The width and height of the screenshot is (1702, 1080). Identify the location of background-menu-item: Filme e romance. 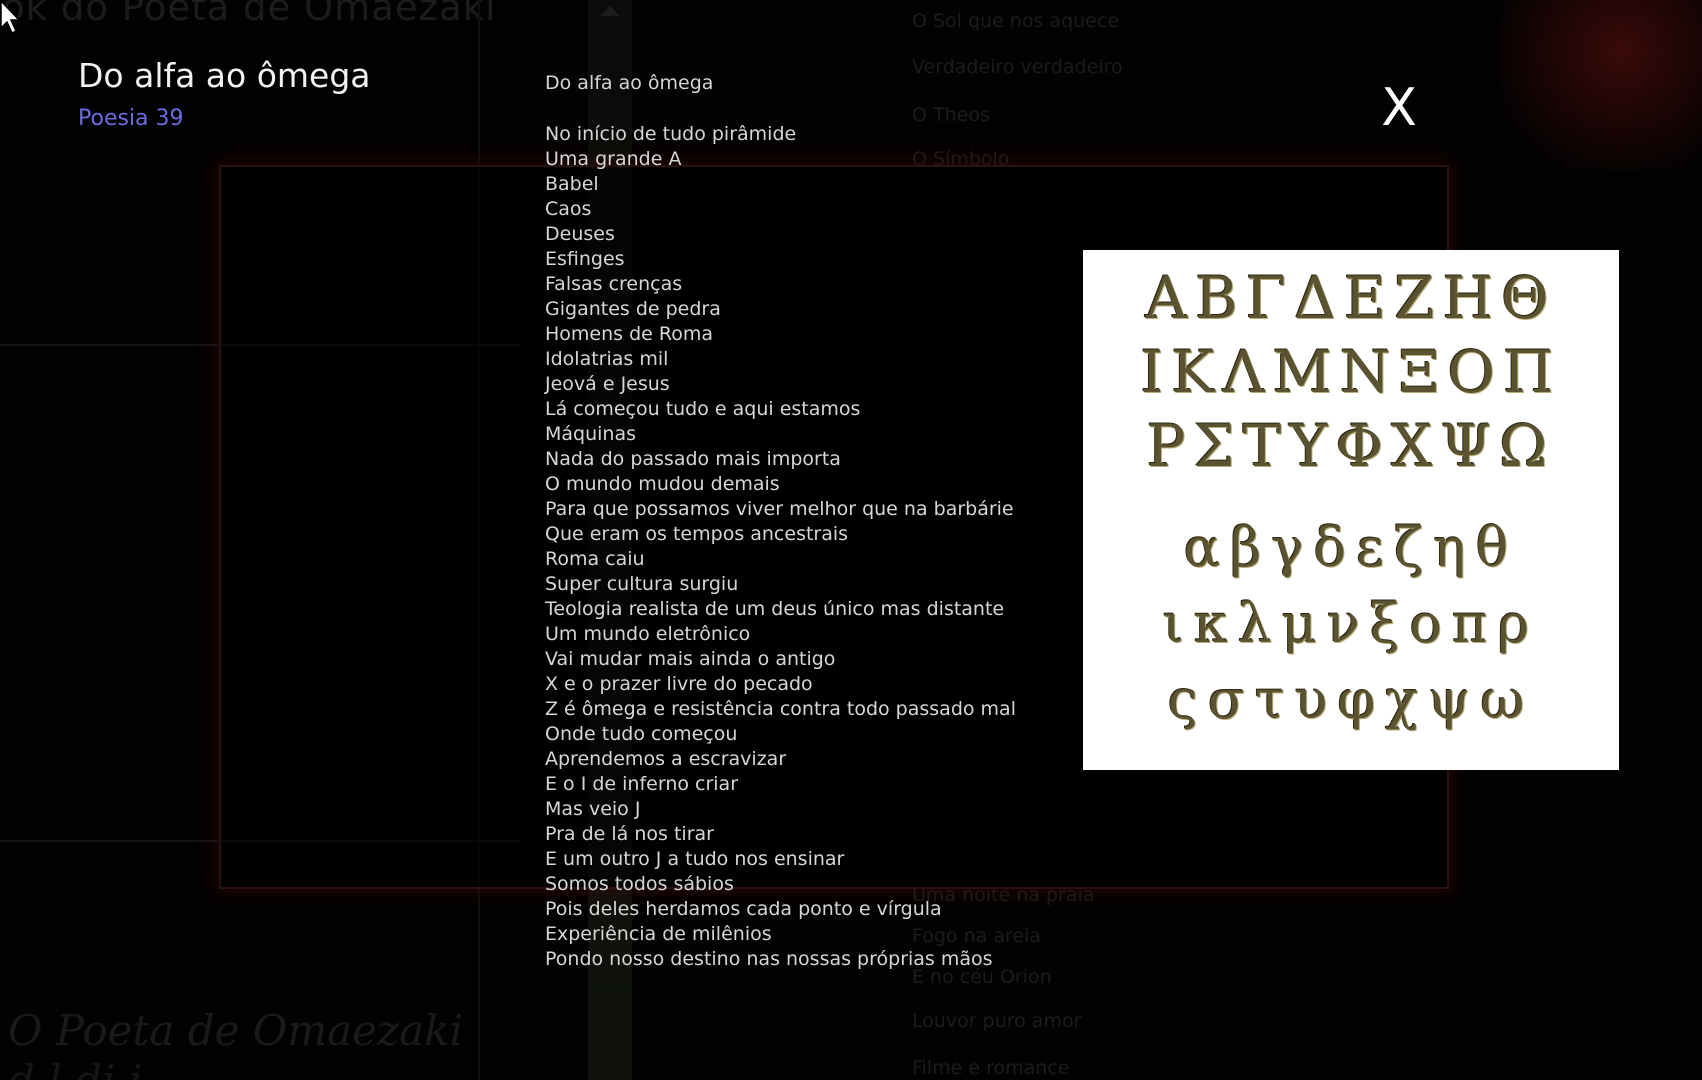
(991, 1068).